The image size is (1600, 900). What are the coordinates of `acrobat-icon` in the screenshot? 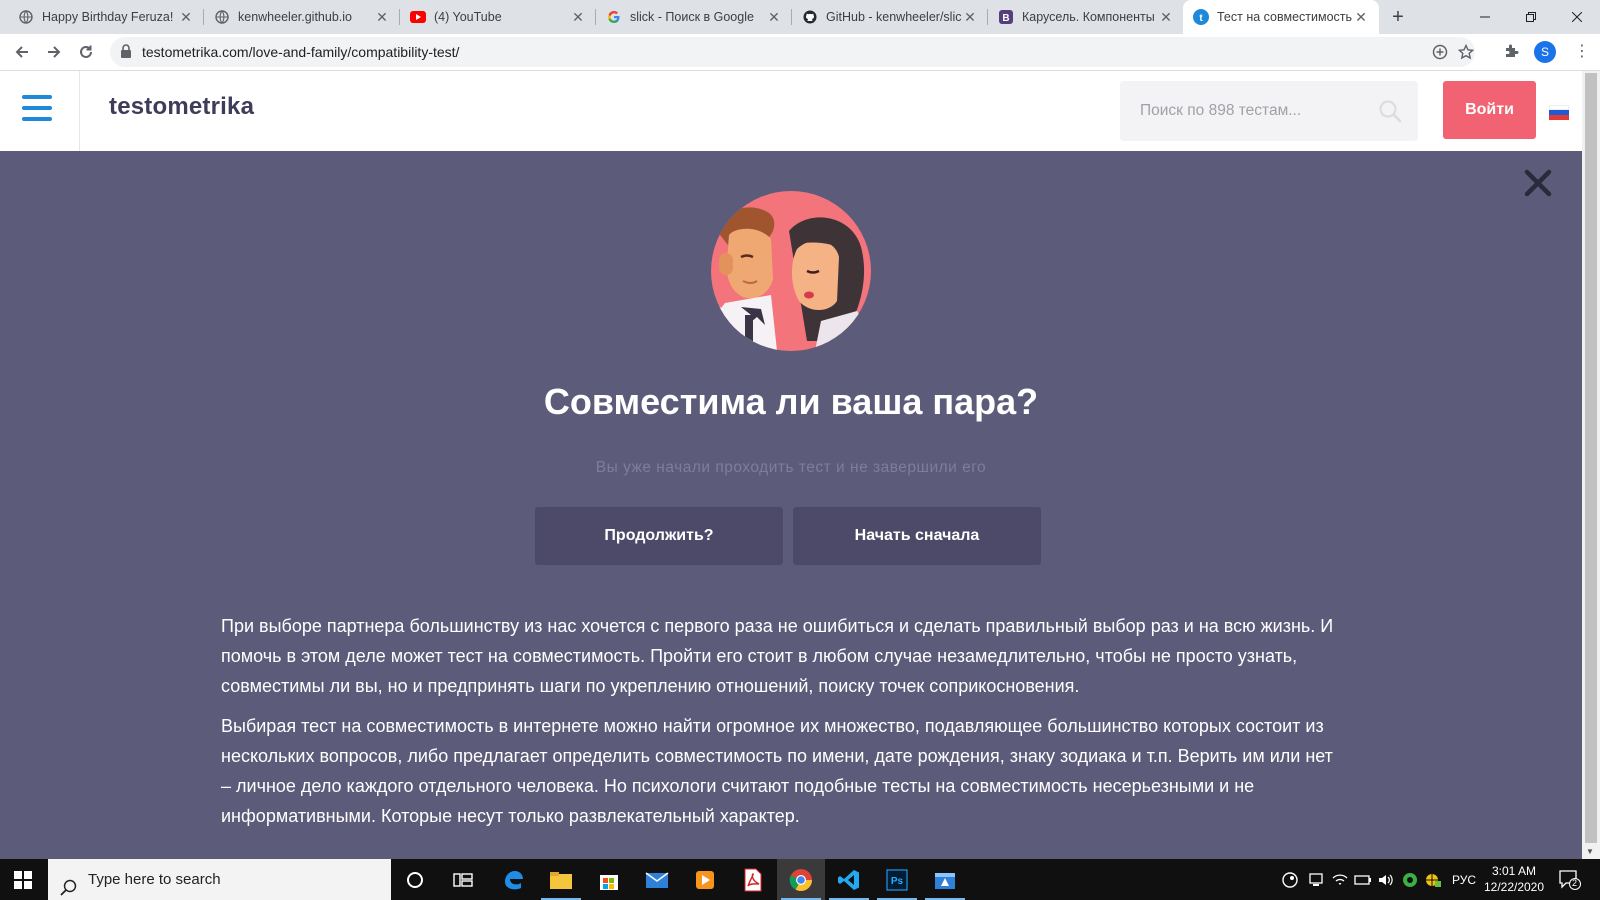 It's located at (753, 879).